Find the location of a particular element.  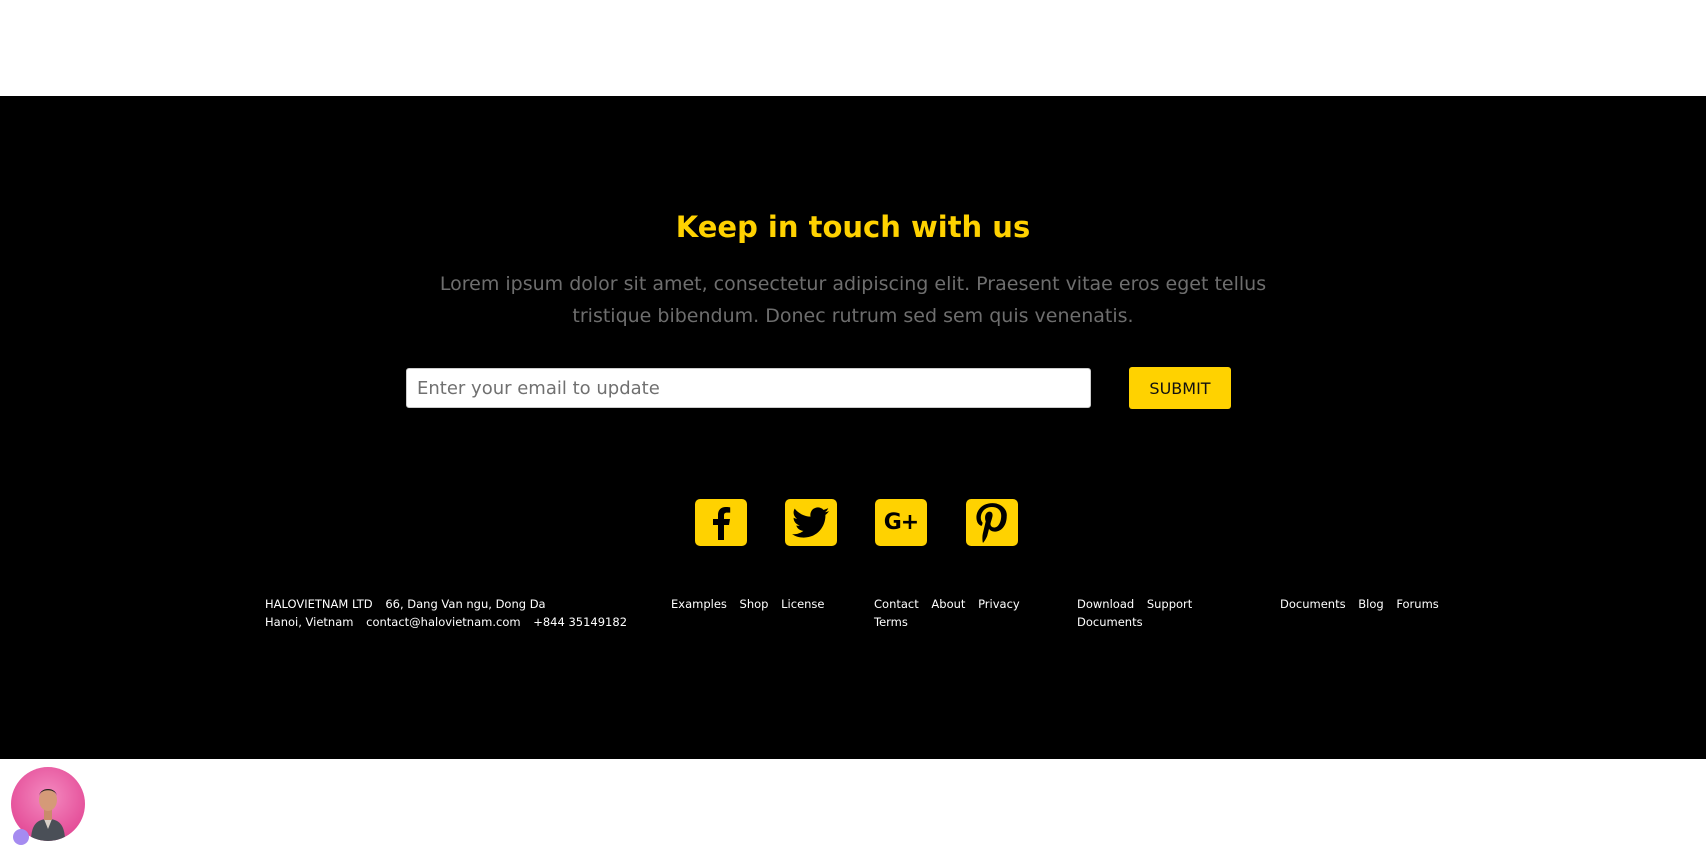

footer-link-download: Download is located at coordinates (1105, 604).